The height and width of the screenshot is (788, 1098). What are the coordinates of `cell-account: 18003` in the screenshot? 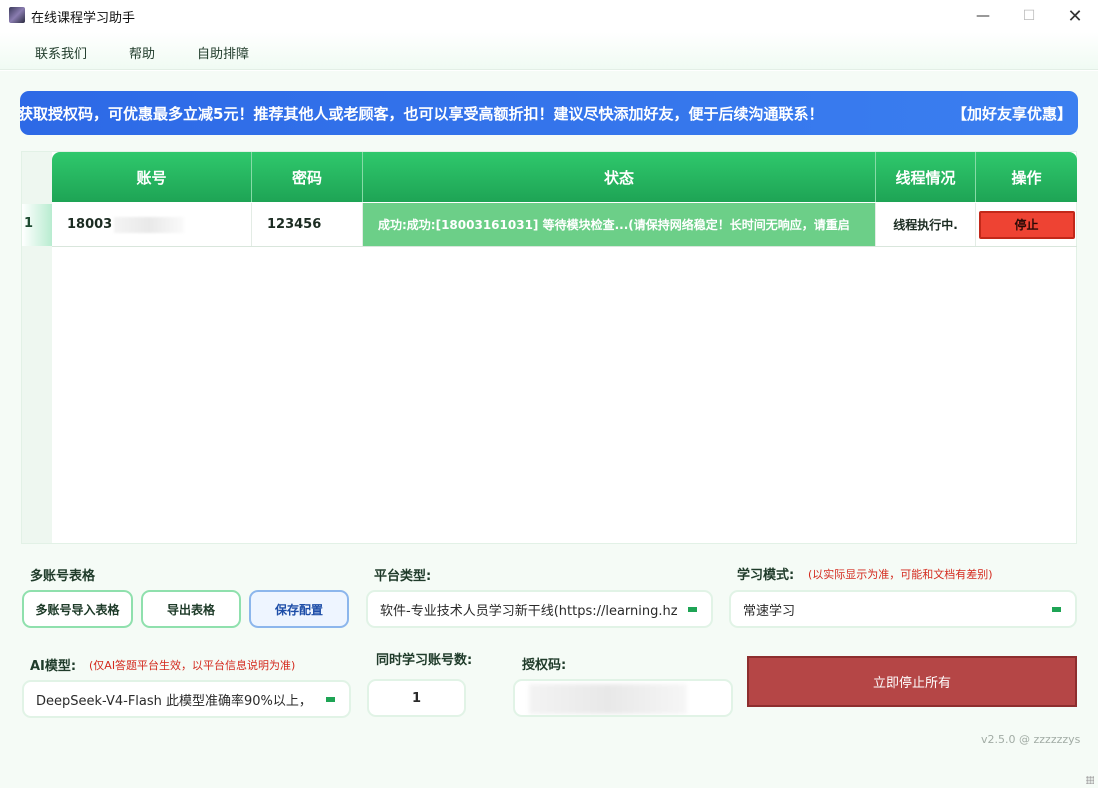 It's located at (152, 224).